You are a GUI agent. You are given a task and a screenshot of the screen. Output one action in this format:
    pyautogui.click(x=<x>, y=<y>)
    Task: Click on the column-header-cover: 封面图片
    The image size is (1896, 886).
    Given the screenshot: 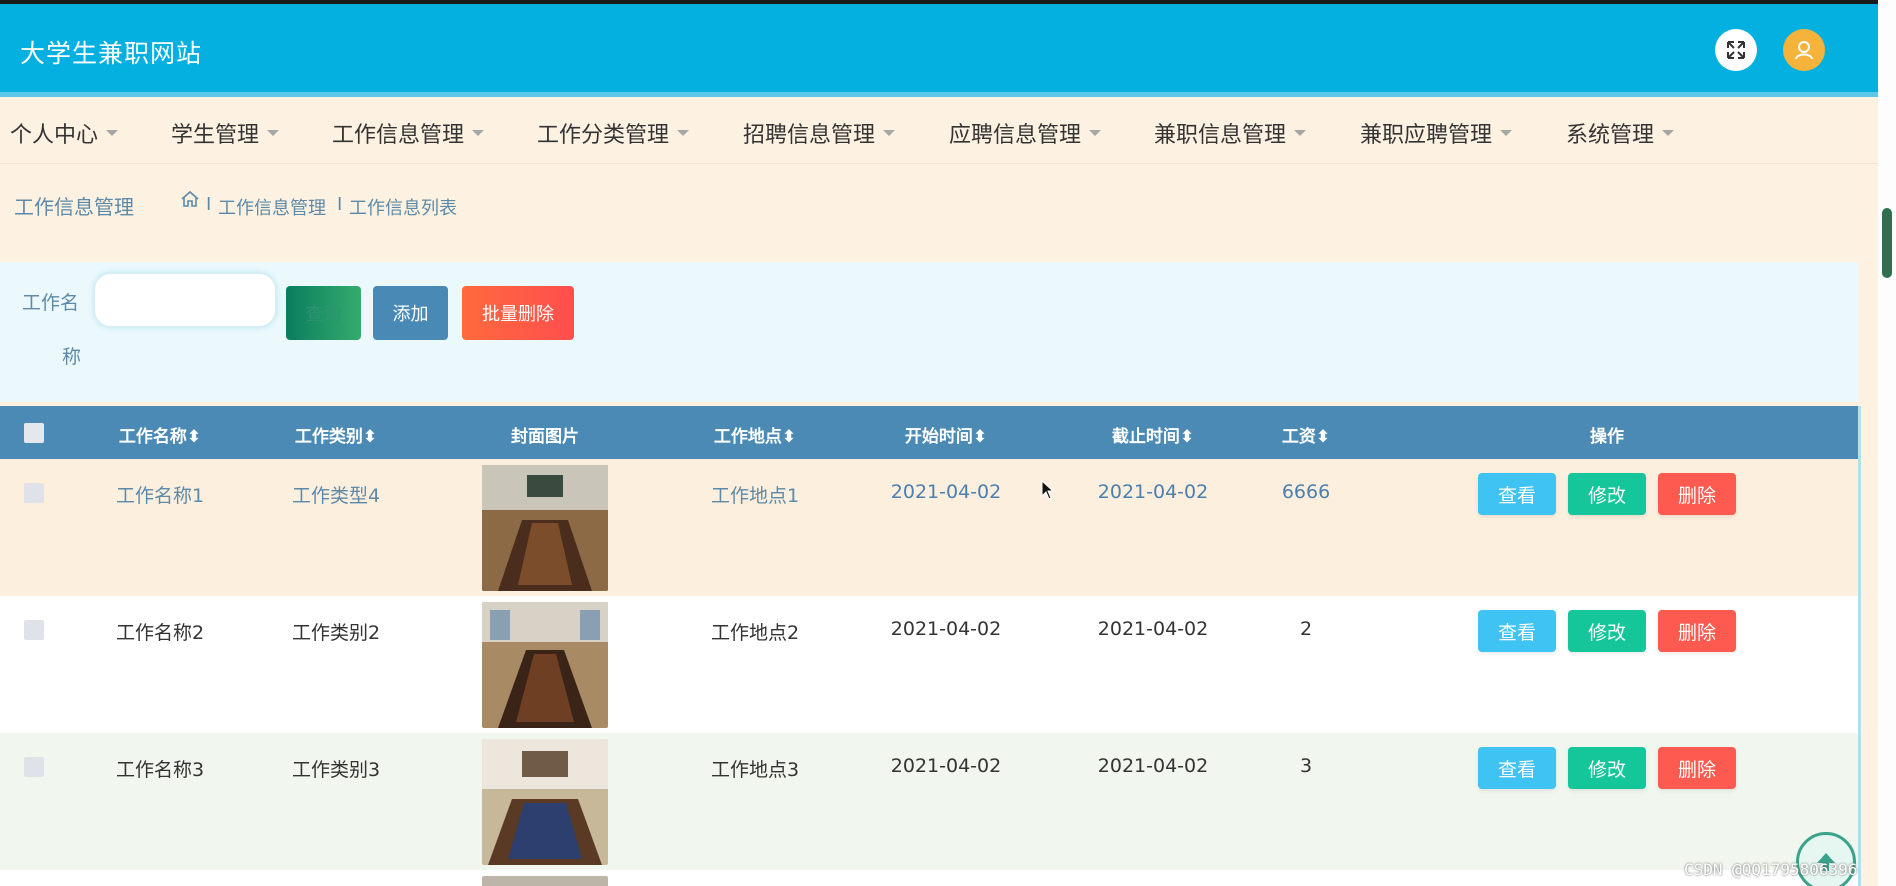 What is the action you would take?
    pyautogui.click(x=545, y=437)
    